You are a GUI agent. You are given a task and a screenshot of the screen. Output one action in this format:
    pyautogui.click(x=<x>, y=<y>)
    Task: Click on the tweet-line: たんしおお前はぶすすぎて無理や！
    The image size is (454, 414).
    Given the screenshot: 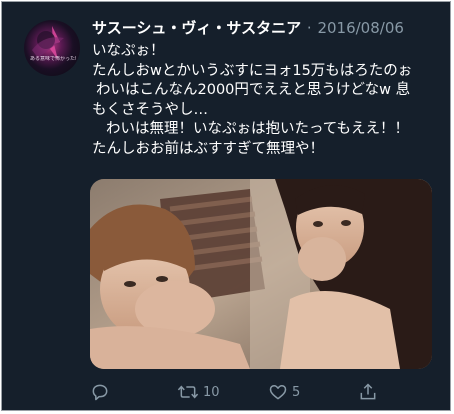 What is the action you would take?
    pyautogui.click(x=208, y=148)
    